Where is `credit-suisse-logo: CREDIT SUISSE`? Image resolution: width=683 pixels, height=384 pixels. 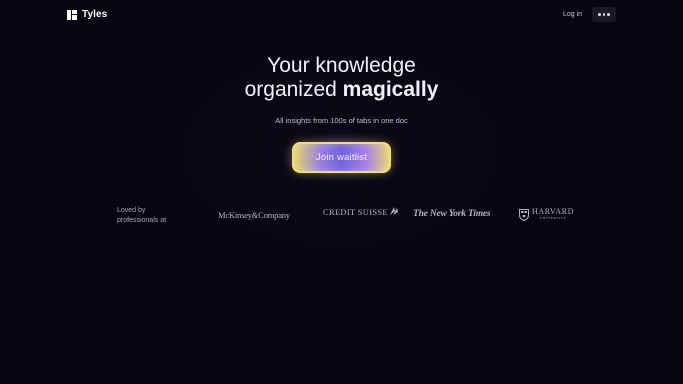
credit-suisse-logo: CREDIT SUISSE is located at coordinates (361, 212).